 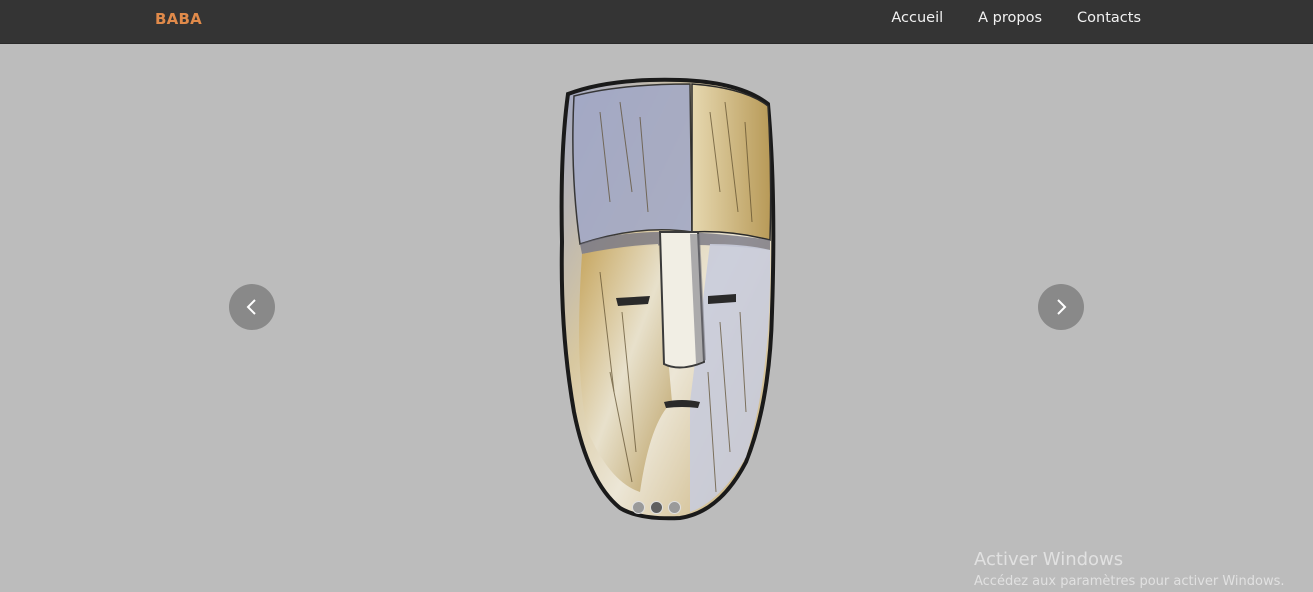 I want to click on carousel-next-button, so click(x=1061, y=307).